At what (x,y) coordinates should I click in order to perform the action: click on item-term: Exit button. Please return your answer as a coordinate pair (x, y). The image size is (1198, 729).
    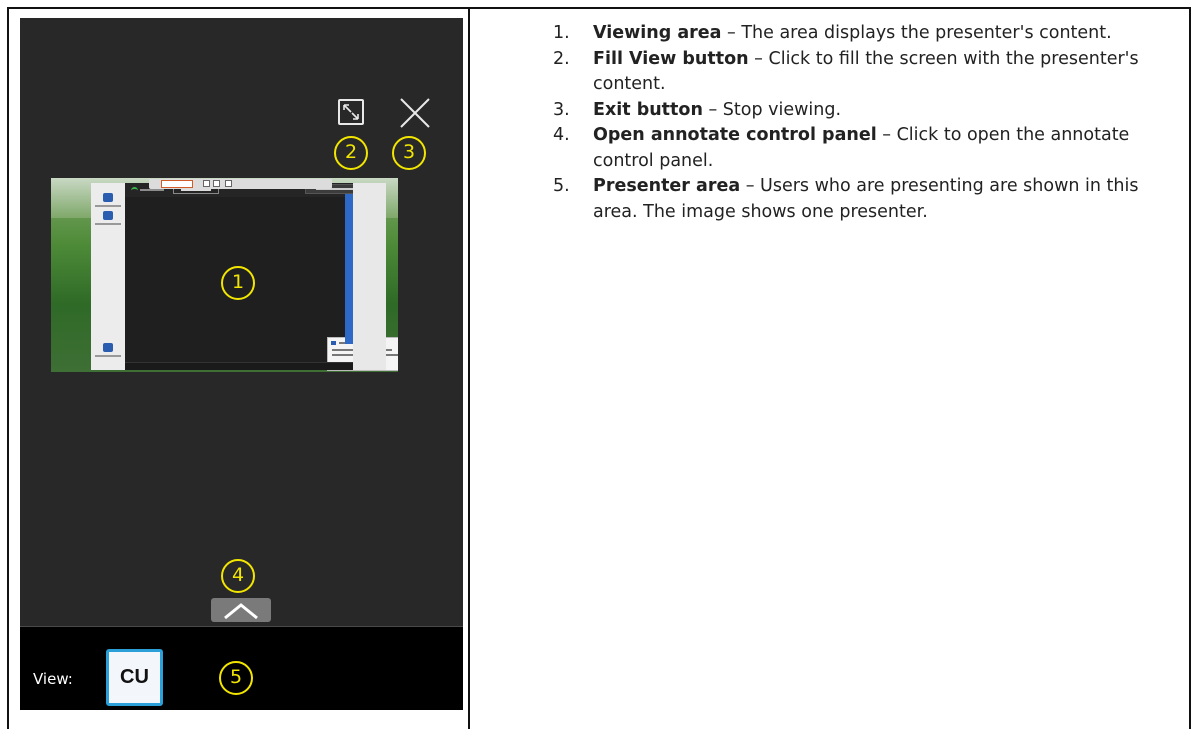
    Looking at the image, I should click on (648, 109).